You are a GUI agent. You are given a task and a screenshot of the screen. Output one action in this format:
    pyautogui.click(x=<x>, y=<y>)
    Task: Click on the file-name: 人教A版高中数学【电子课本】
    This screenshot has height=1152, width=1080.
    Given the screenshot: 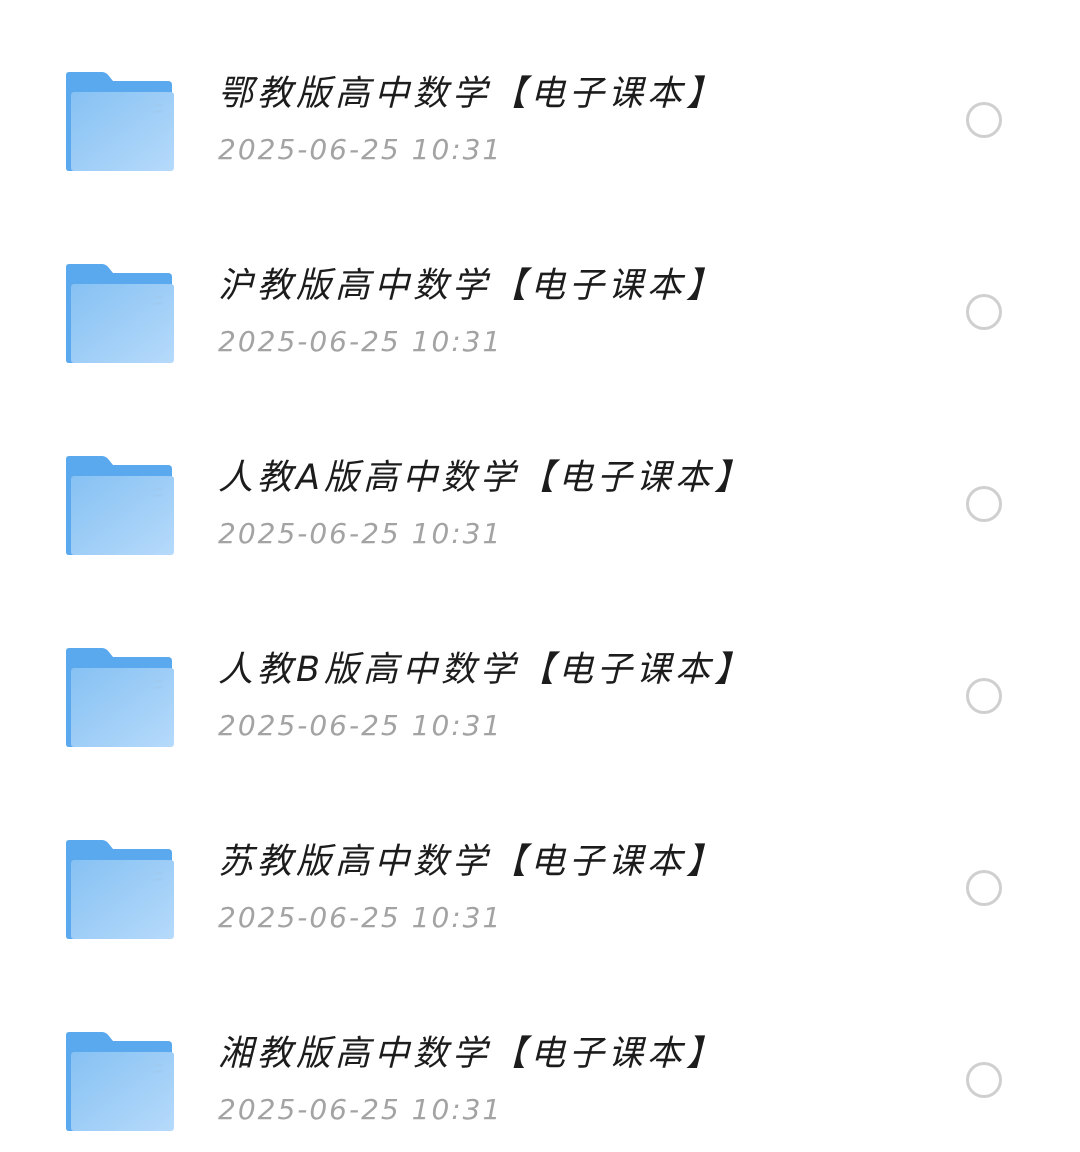 What is the action you would take?
    pyautogui.click(x=485, y=478)
    